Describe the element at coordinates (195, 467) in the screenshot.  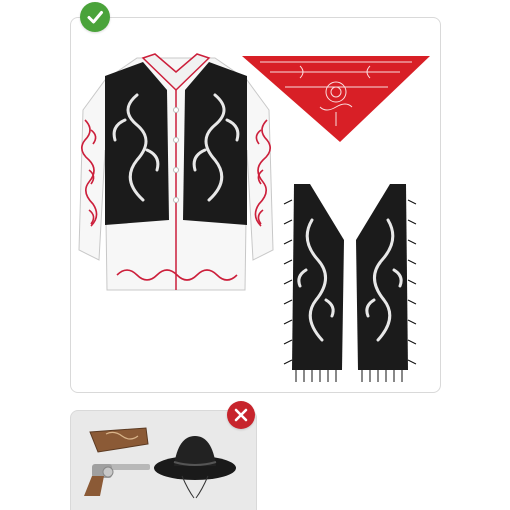
I see `cowboy-hat-image` at that location.